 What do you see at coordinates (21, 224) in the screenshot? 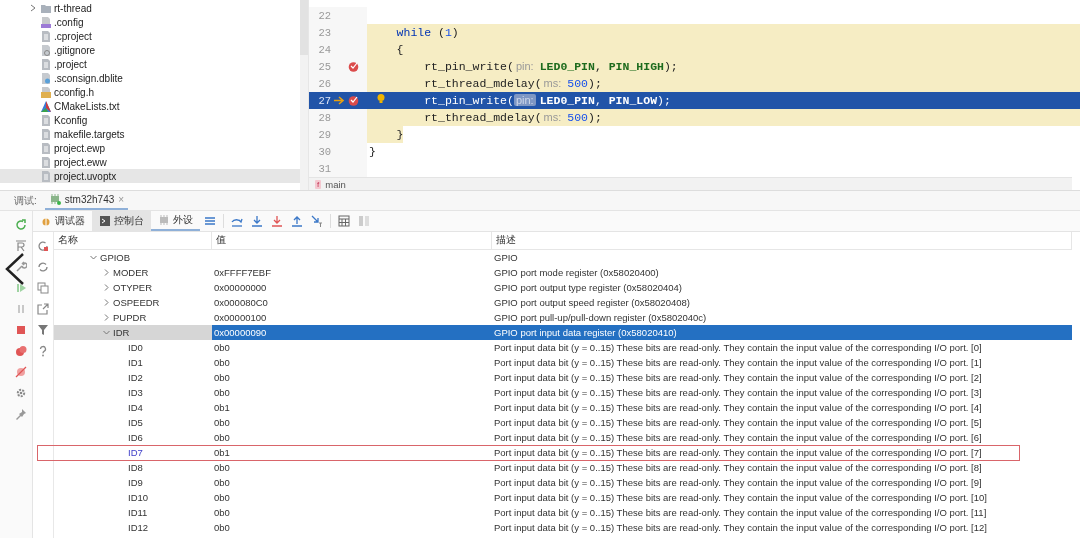
I see `rerun-icon` at bounding box center [21, 224].